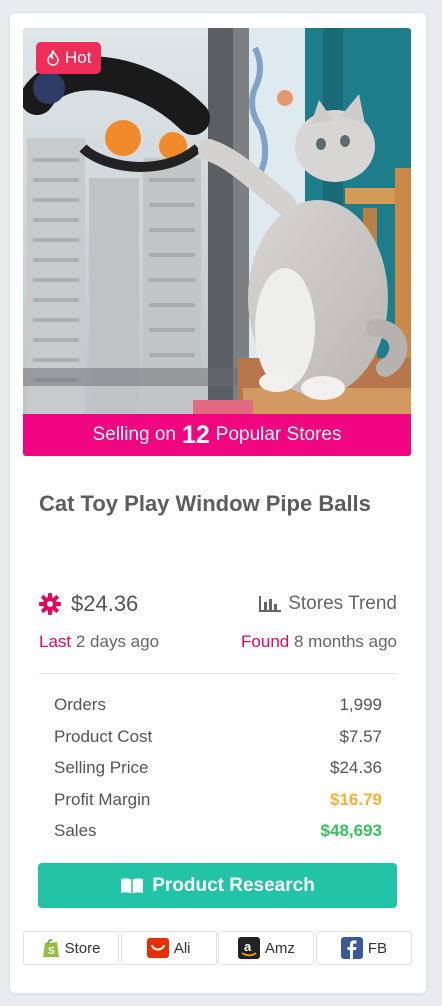 This screenshot has height=1006, width=442. What do you see at coordinates (157, 948) in the screenshot?
I see `aliexpress-icon` at bounding box center [157, 948].